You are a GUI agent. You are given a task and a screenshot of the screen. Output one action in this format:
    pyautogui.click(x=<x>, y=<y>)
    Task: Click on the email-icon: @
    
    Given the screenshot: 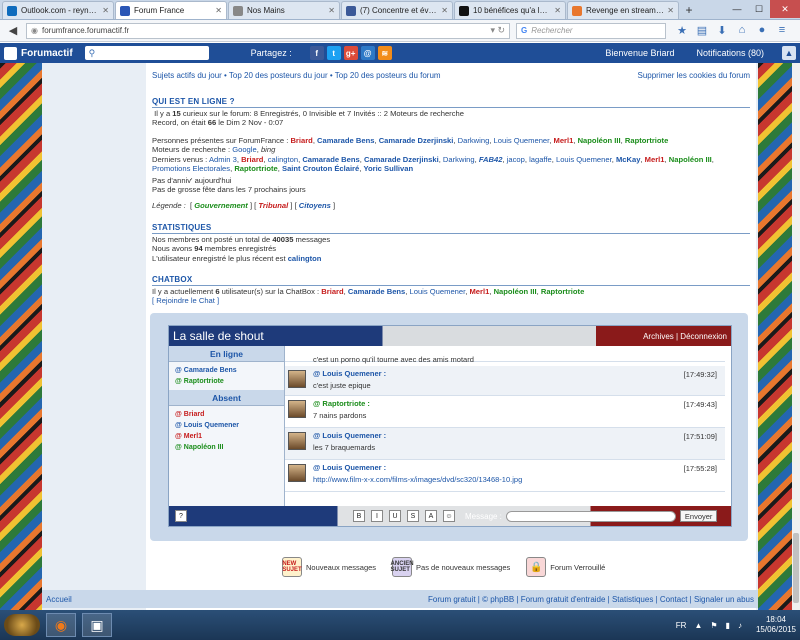 What is the action you would take?
    pyautogui.click(x=367, y=53)
    